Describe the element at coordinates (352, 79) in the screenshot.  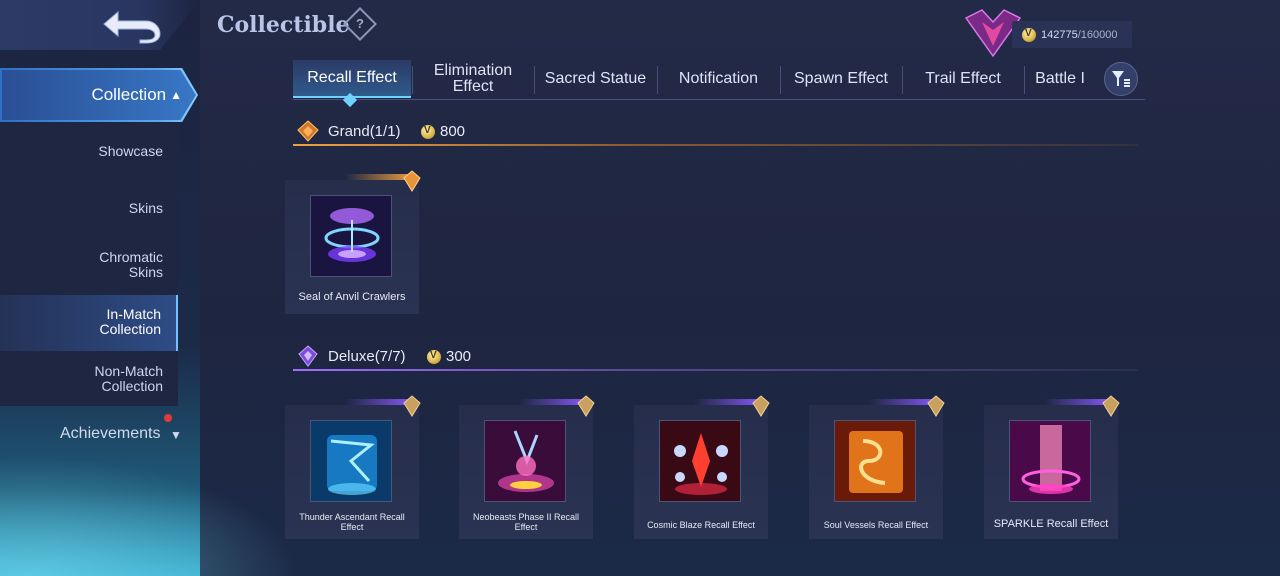
I see `tab-recall-effect: Recall Effect` at that location.